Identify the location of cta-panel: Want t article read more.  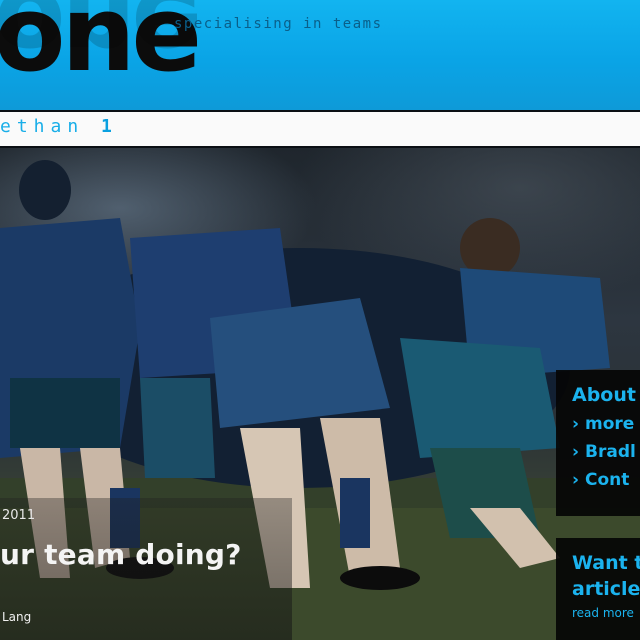
(598, 589).